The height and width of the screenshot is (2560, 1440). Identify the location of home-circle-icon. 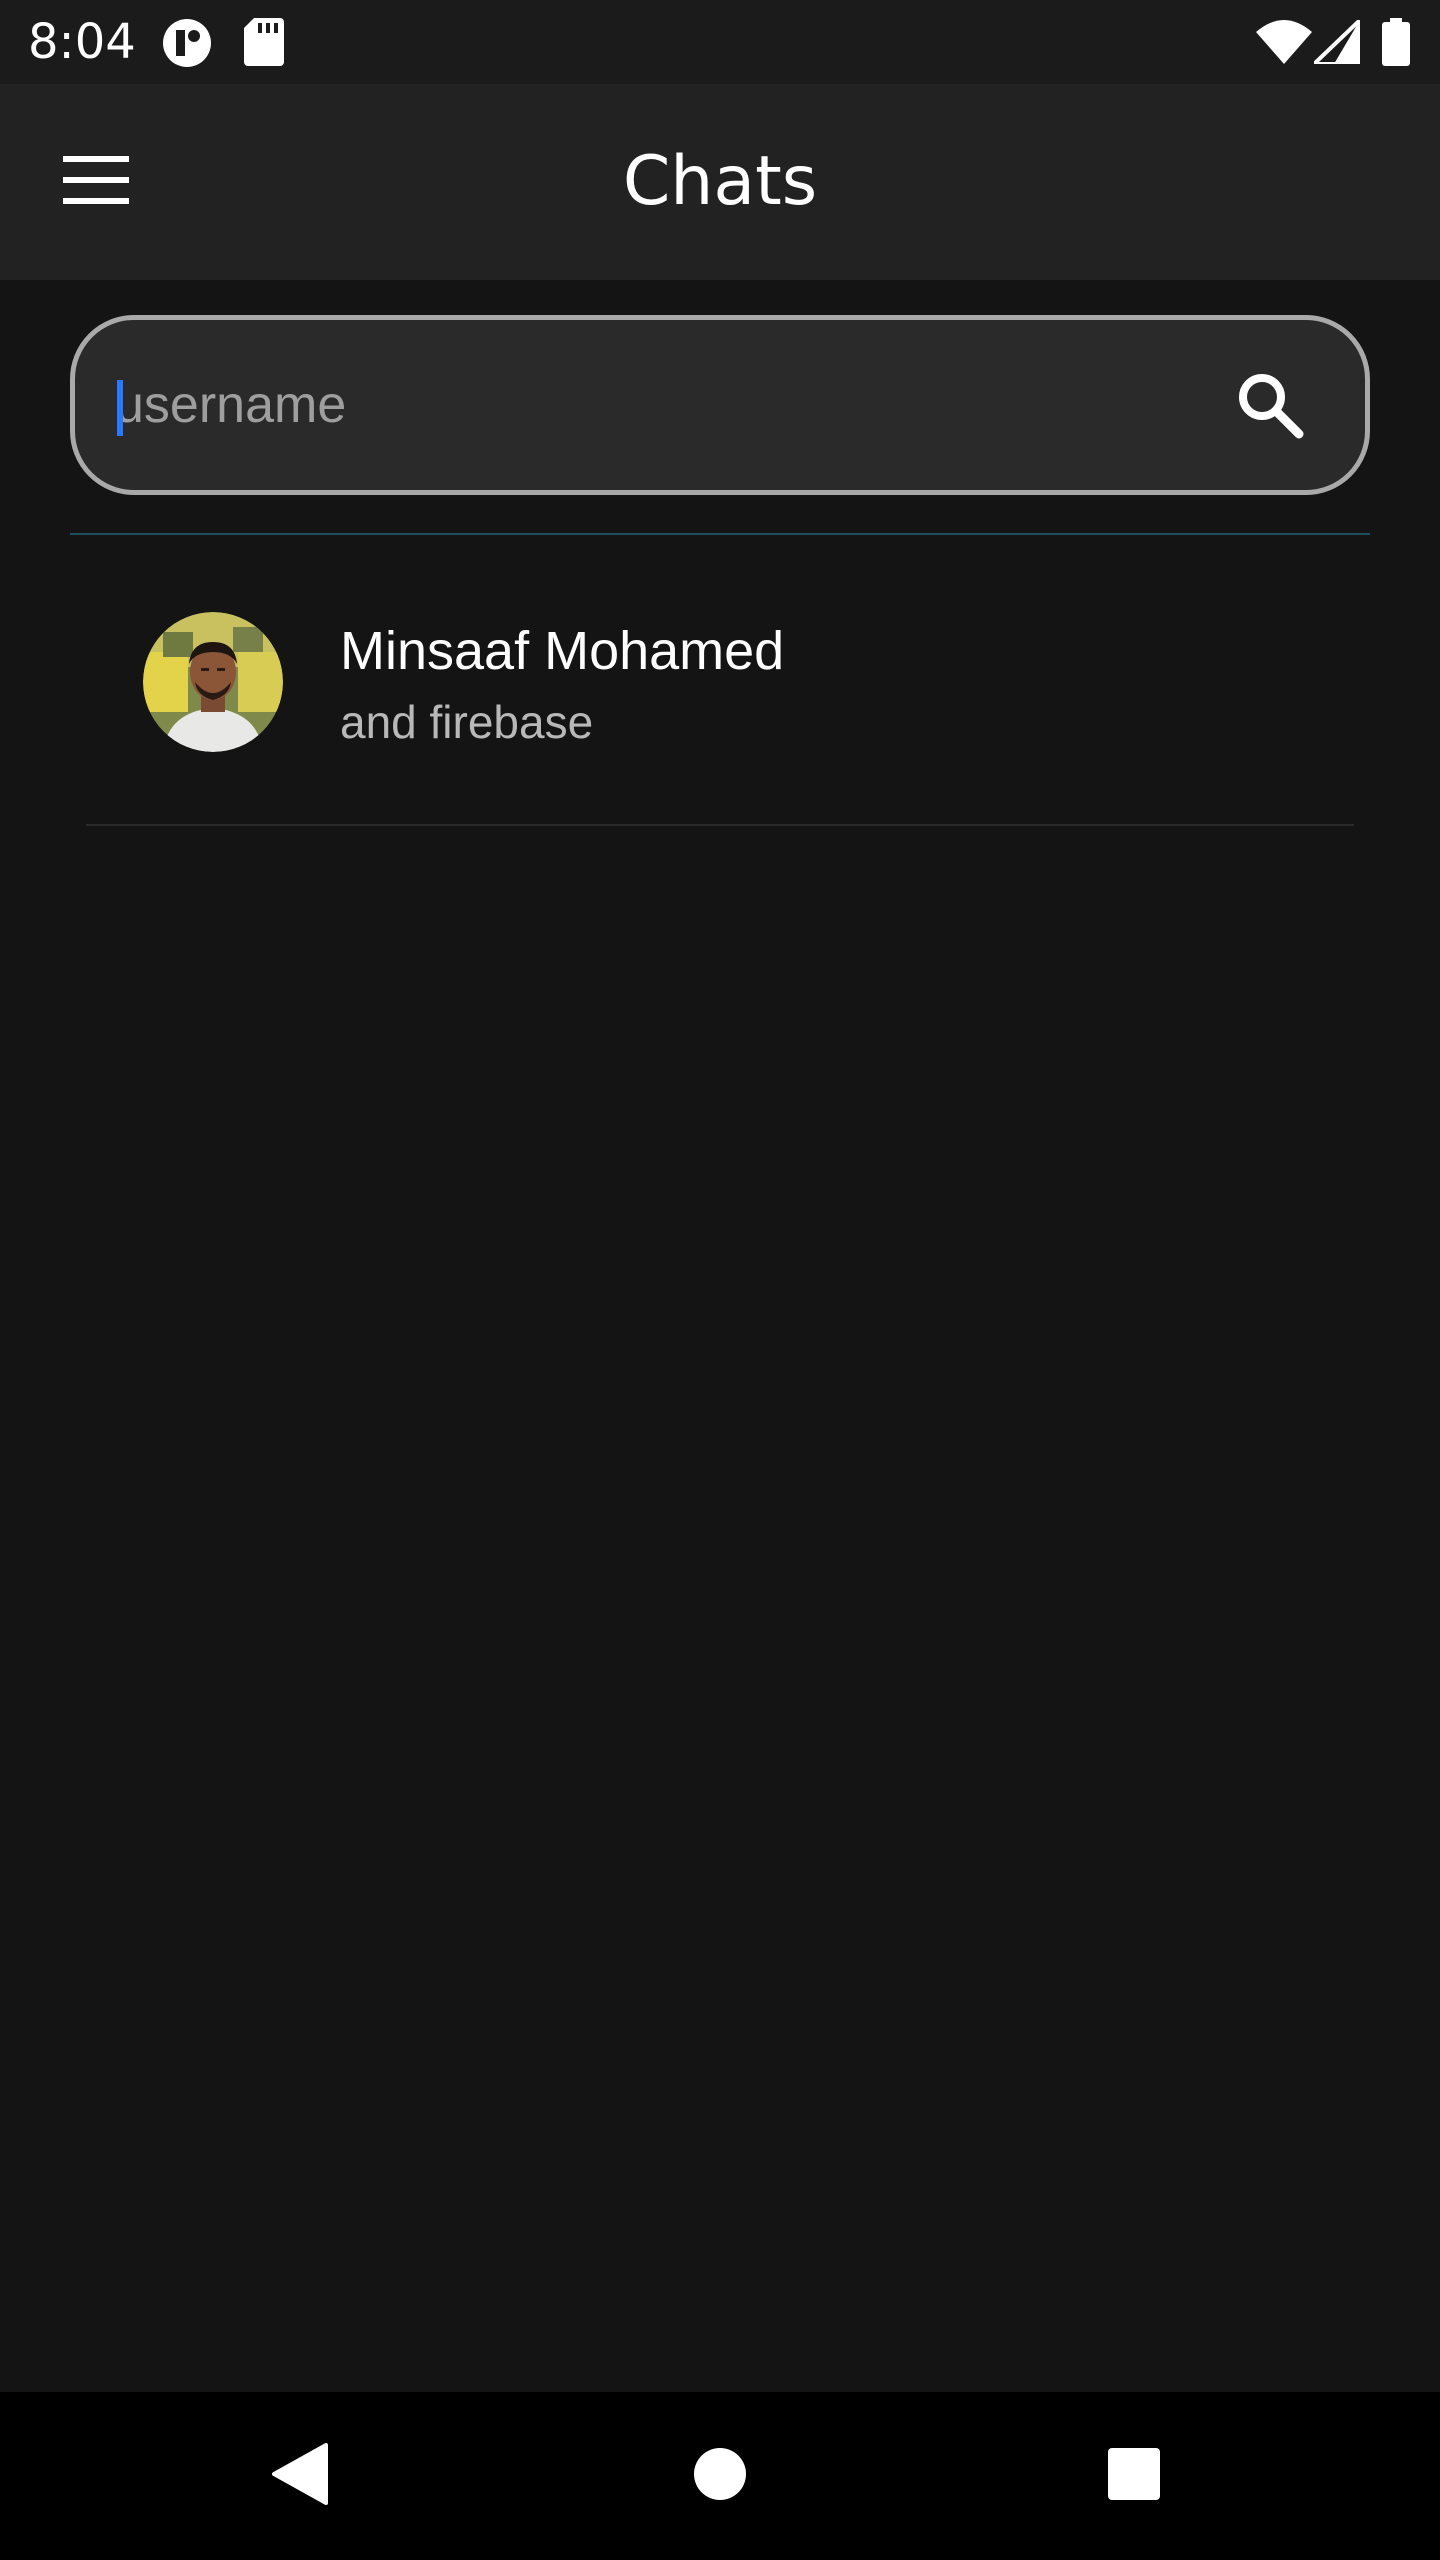
(720, 2476).